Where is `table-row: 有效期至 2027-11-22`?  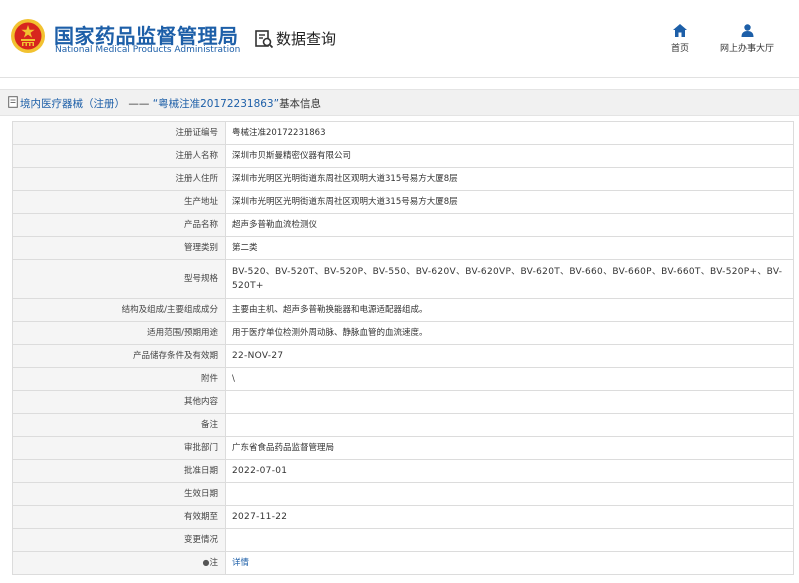
table-row: 有效期至 2027-11-22 is located at coordinates (403, 517).